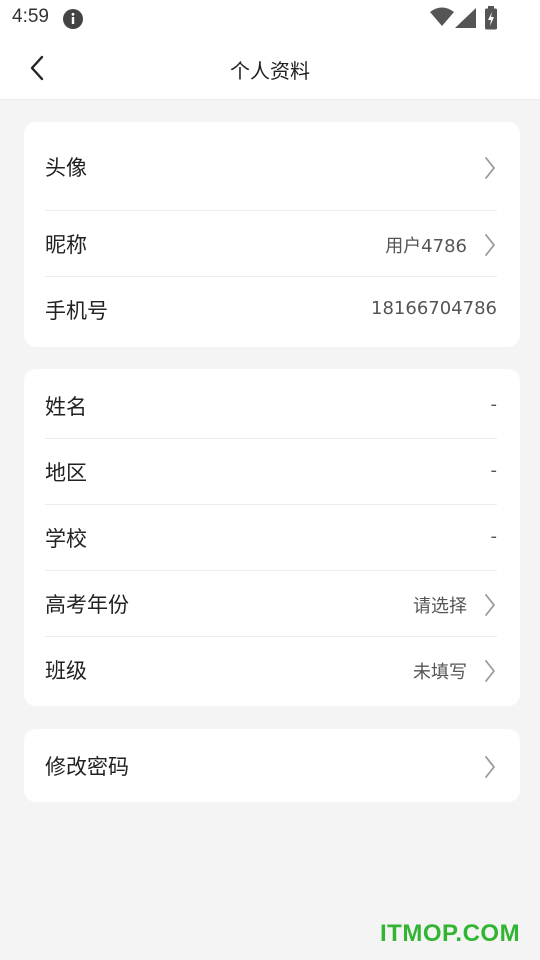  Describe the element at coordinates (30, 16) in the screenshot. I see `status-time: 4:59` at that location.